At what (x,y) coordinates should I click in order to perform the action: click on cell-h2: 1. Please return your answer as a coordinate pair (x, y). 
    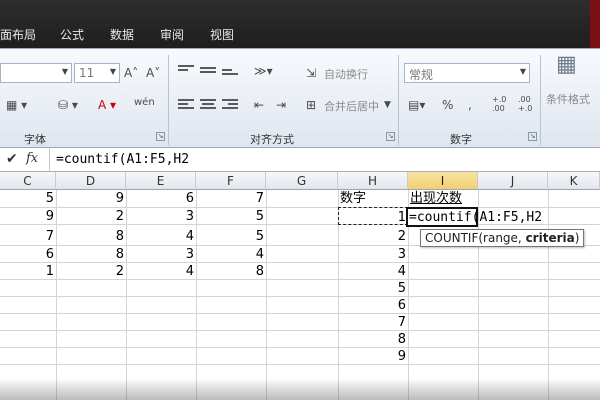
    Looking at the image, I should click on (372, 217).